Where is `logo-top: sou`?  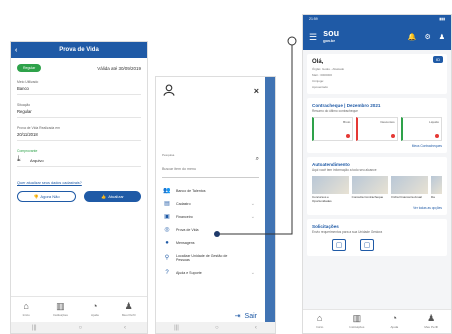
logo-top: sou is located at coordinates (331, 33).